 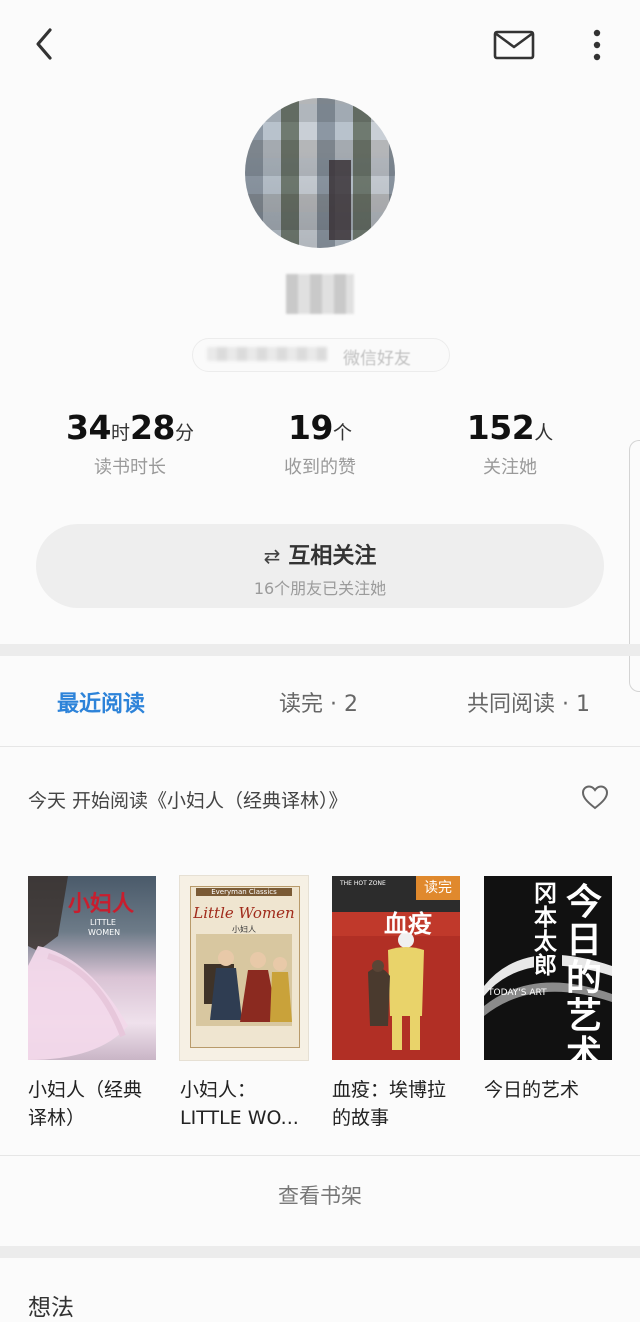 I want to click on cover-subtitle: THE HOT ZONE, so click(x=363, y=883).